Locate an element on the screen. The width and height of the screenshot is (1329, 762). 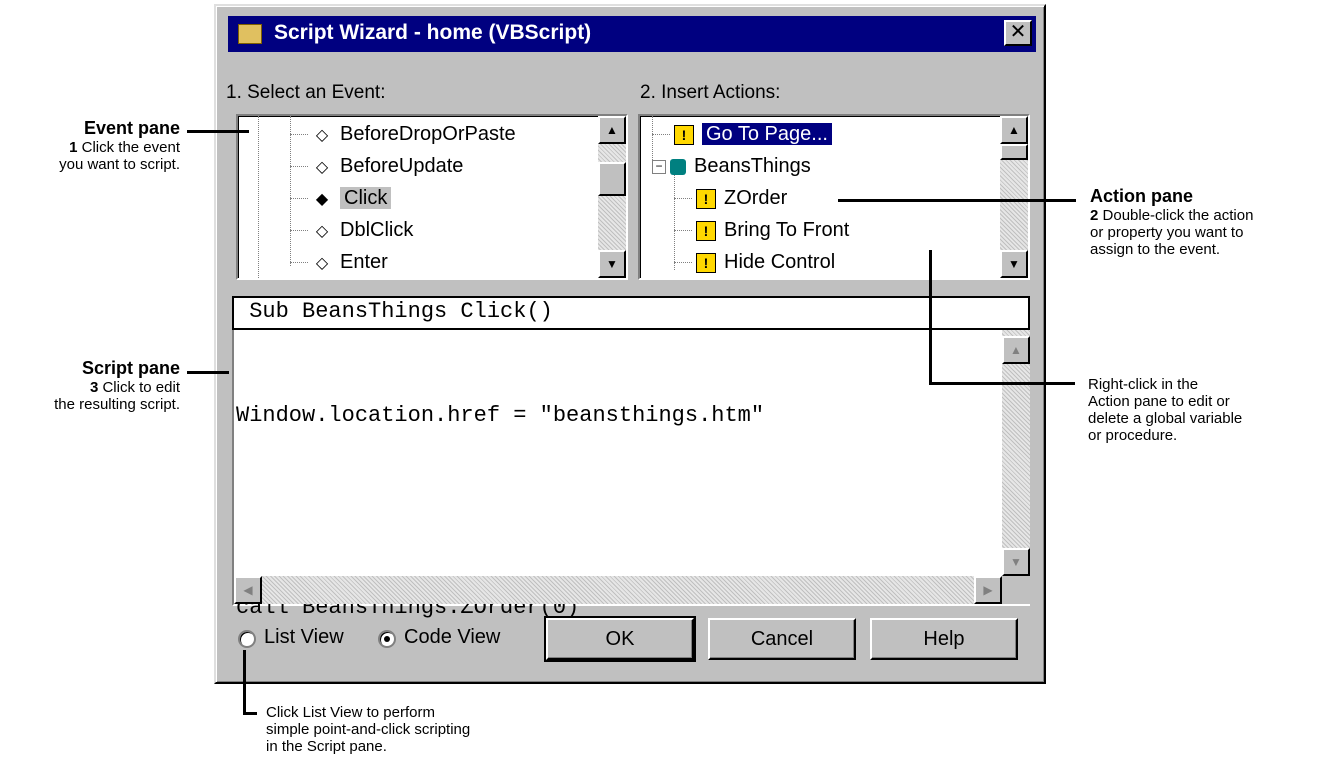
event-item: ◇ Enter is located at coordinates (403, 262).